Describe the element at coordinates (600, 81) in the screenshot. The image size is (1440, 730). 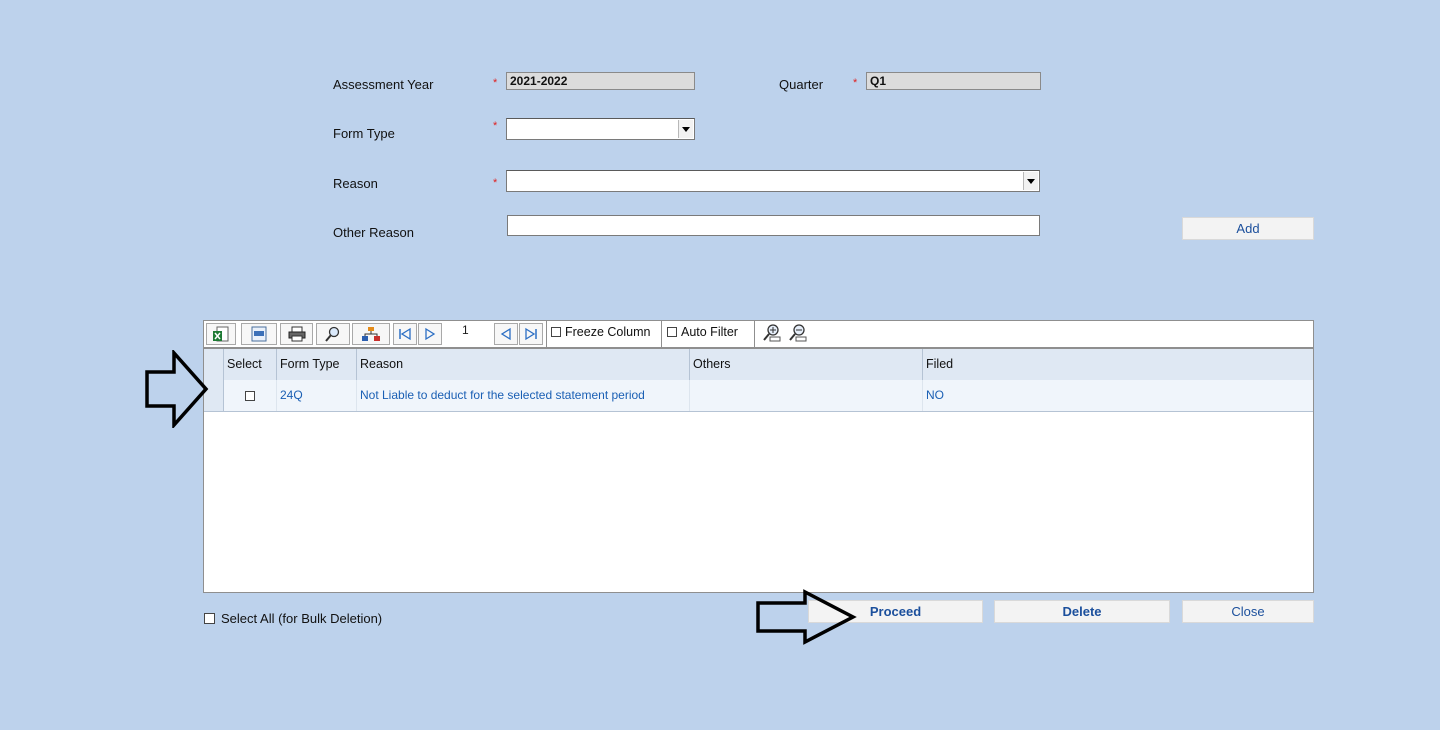
I see `assessment-year-field: 2021-2022` at that location.